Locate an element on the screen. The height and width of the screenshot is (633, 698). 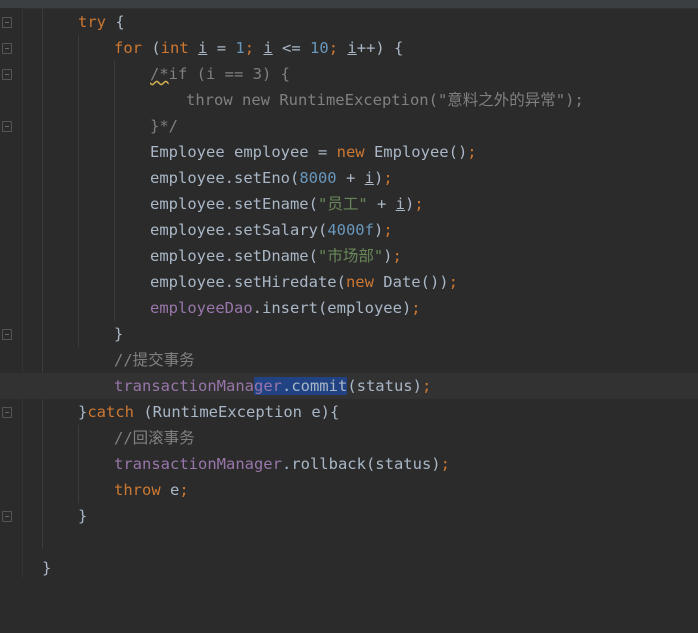
code-line: employeeDao.insert(employee); is located at coordinates (349, 308).